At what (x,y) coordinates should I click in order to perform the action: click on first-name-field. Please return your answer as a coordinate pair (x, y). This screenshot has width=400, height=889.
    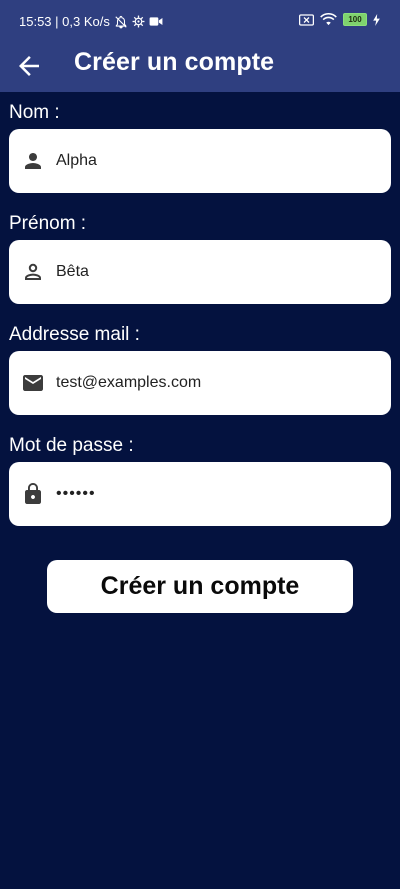
    Looking at the image, I should click on (200, 272).